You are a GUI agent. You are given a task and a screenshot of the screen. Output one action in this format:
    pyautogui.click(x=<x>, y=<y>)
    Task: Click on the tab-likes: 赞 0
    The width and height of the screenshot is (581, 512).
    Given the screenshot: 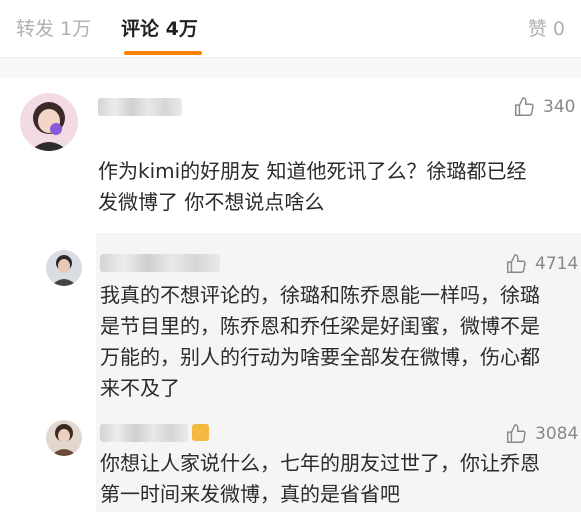 What is the action you would take?
    pyautogui.click(x=546, y=27)
    